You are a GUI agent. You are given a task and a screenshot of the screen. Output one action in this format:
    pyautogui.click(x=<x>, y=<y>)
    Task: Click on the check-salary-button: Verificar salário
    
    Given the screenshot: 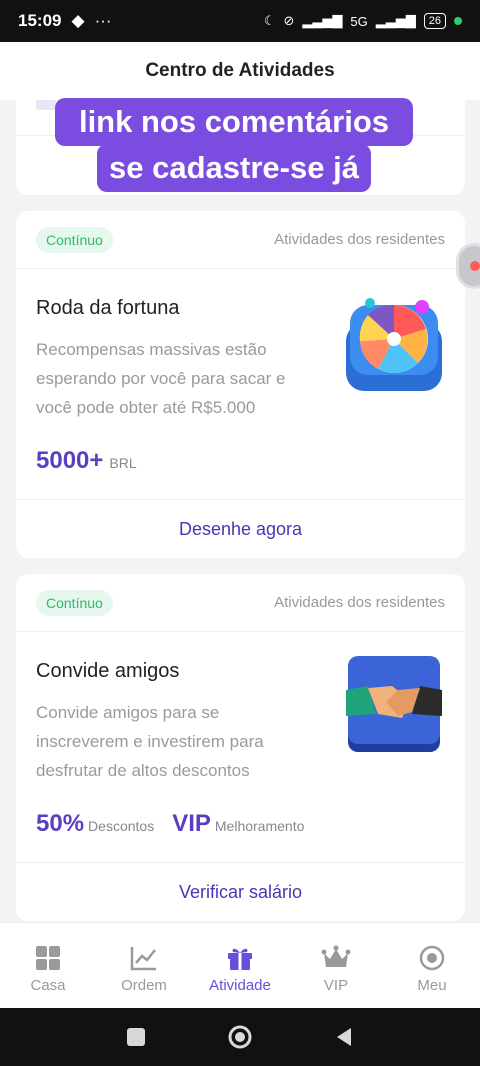 What is the action you would take?
    pyautogui.click(x=240, y=891)
    